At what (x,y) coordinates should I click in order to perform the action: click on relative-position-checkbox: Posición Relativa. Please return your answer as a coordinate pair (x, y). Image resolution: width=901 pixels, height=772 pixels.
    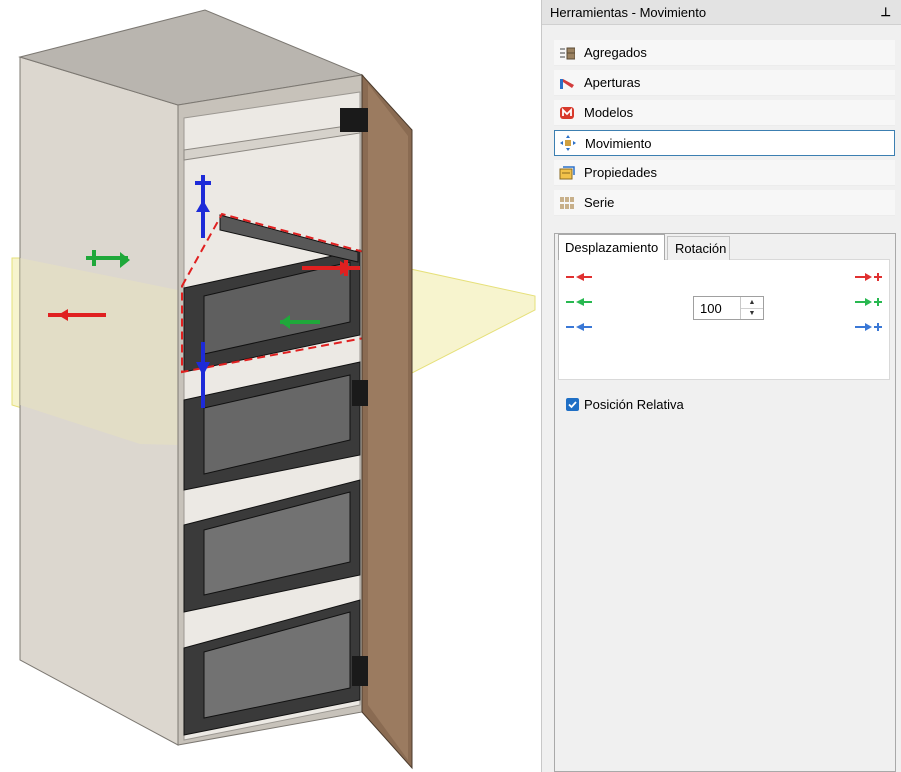
    Looking at the image, I should click on (625, 404).